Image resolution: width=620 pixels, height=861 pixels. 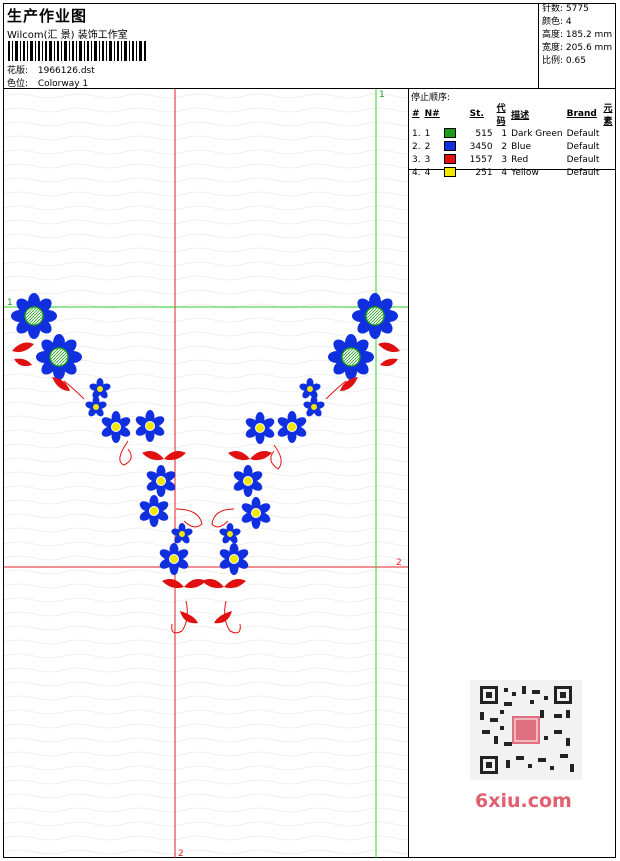 I want to click on stat-stitches: 针数: 5775, so click(x=565, y=9).